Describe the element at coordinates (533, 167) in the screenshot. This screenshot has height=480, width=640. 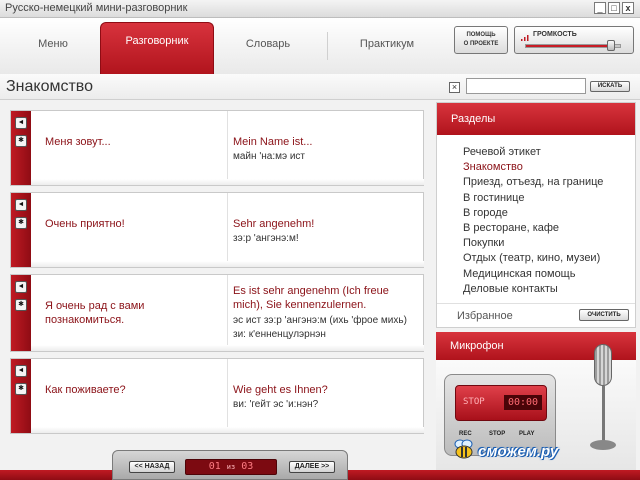
I see `section-item-active: Знакомство` at that location.